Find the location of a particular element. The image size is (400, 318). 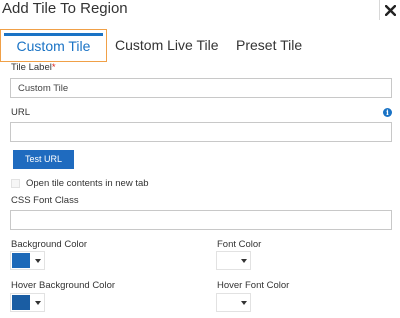

tab-label: Custom Tile is located at coordinates (53, 46).